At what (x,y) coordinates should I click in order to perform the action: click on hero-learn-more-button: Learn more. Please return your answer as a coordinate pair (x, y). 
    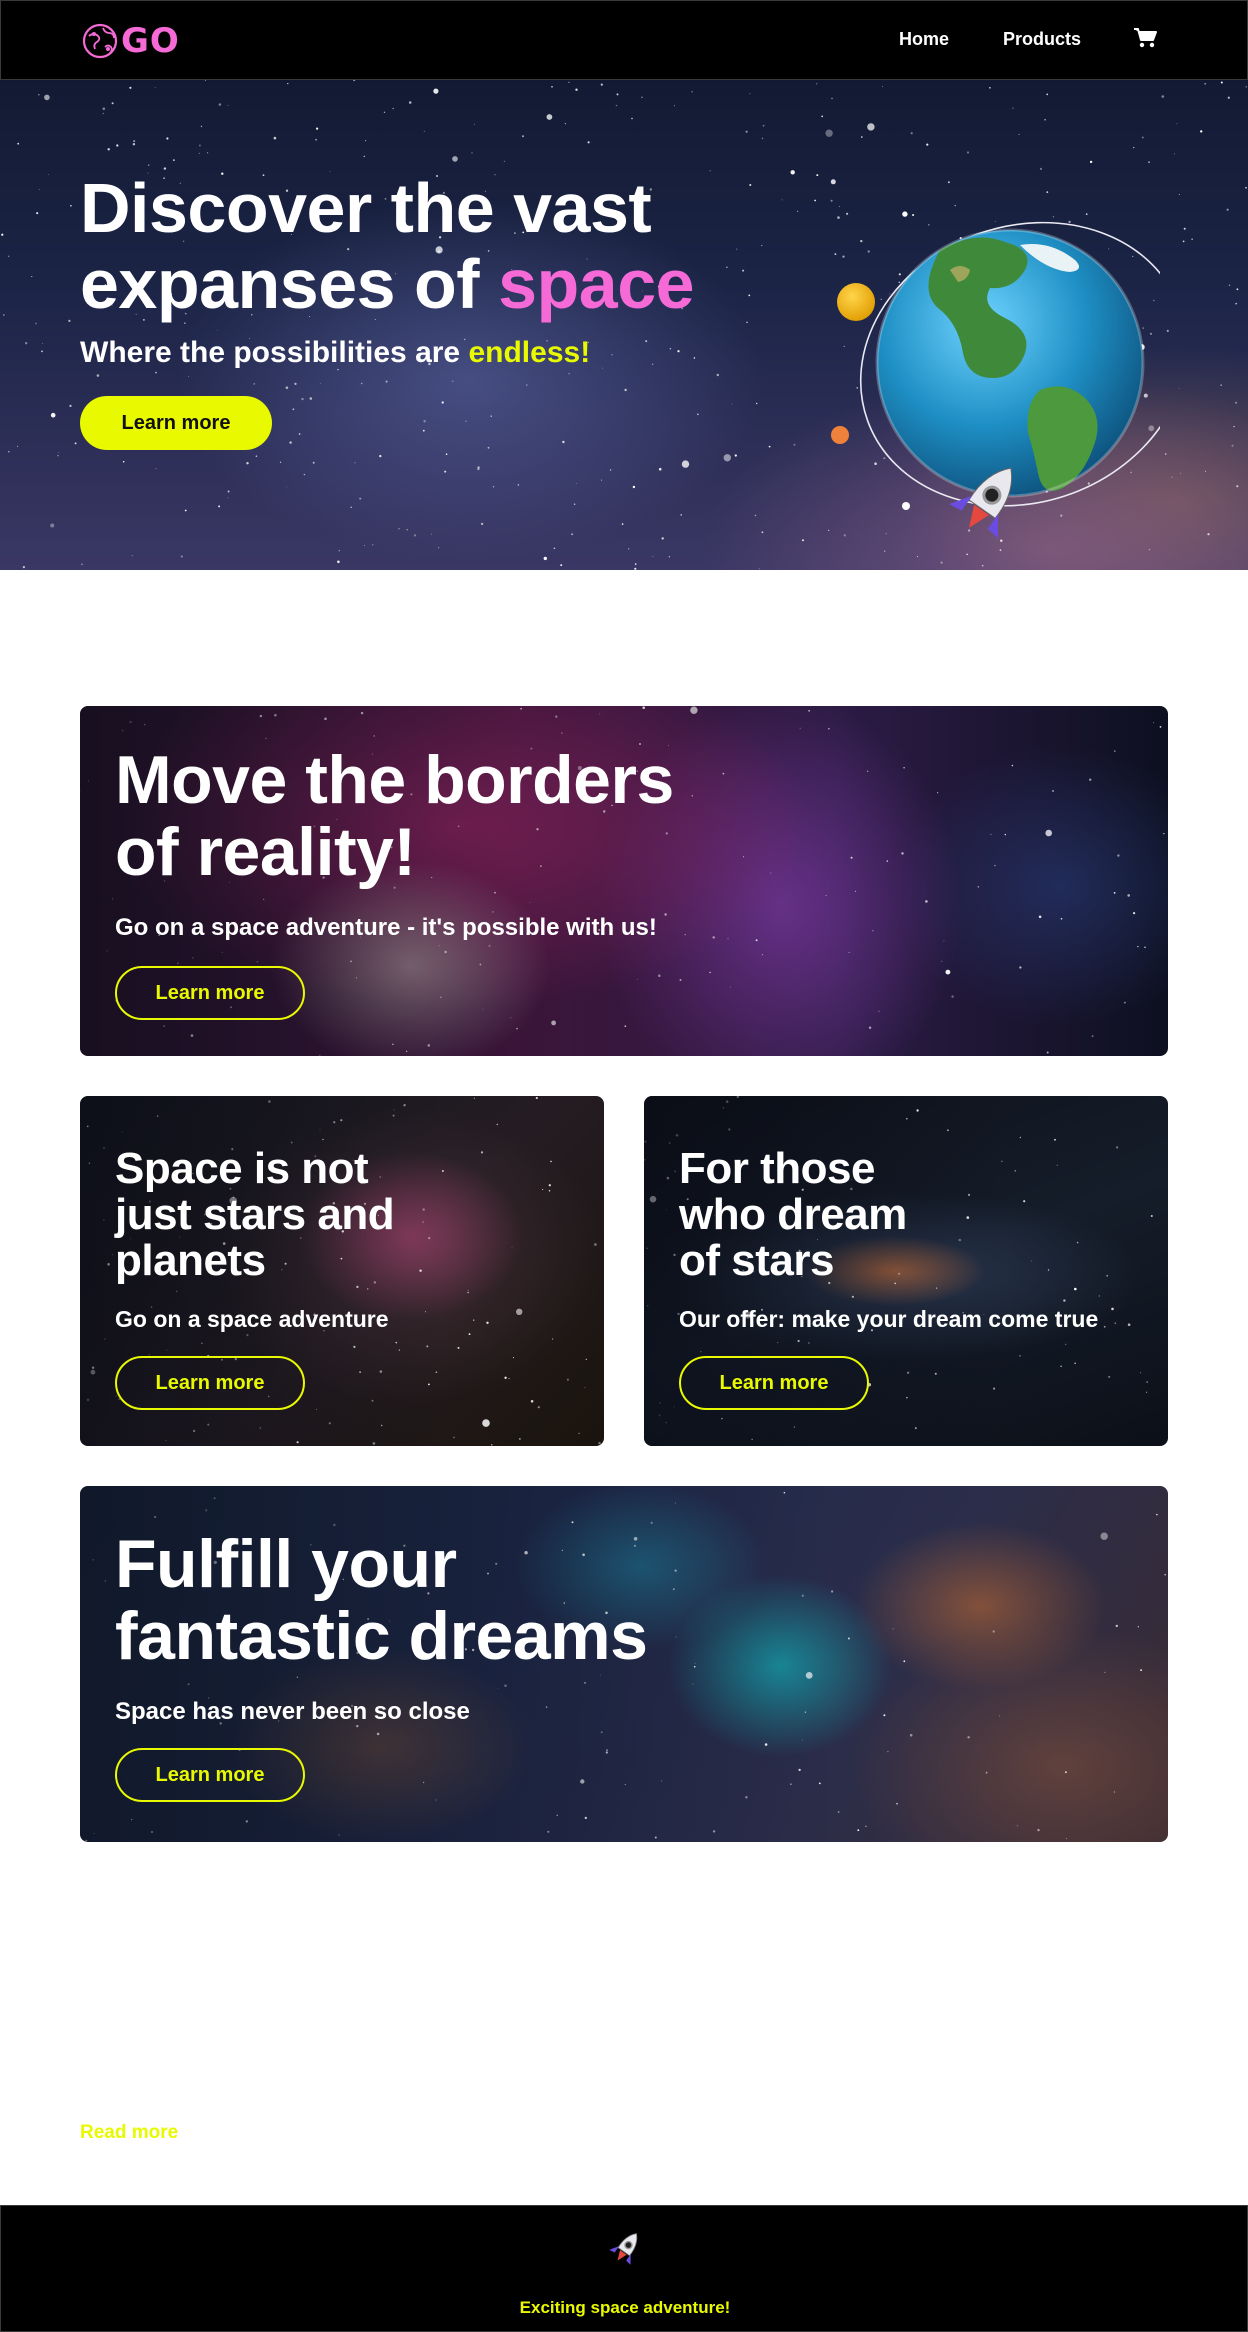
    Looking at the image, I should click on (176, 423).